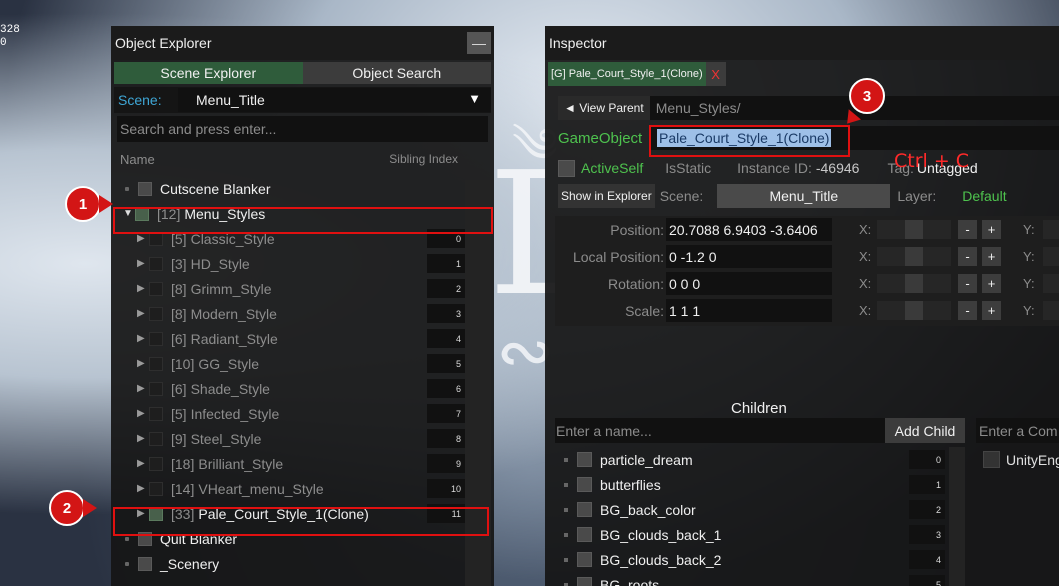 This screenshot has height=586, width=1059. Describe the element at coordinates (446, 413) in the screenshot. I see `sibling-index-field: 7` at that location.